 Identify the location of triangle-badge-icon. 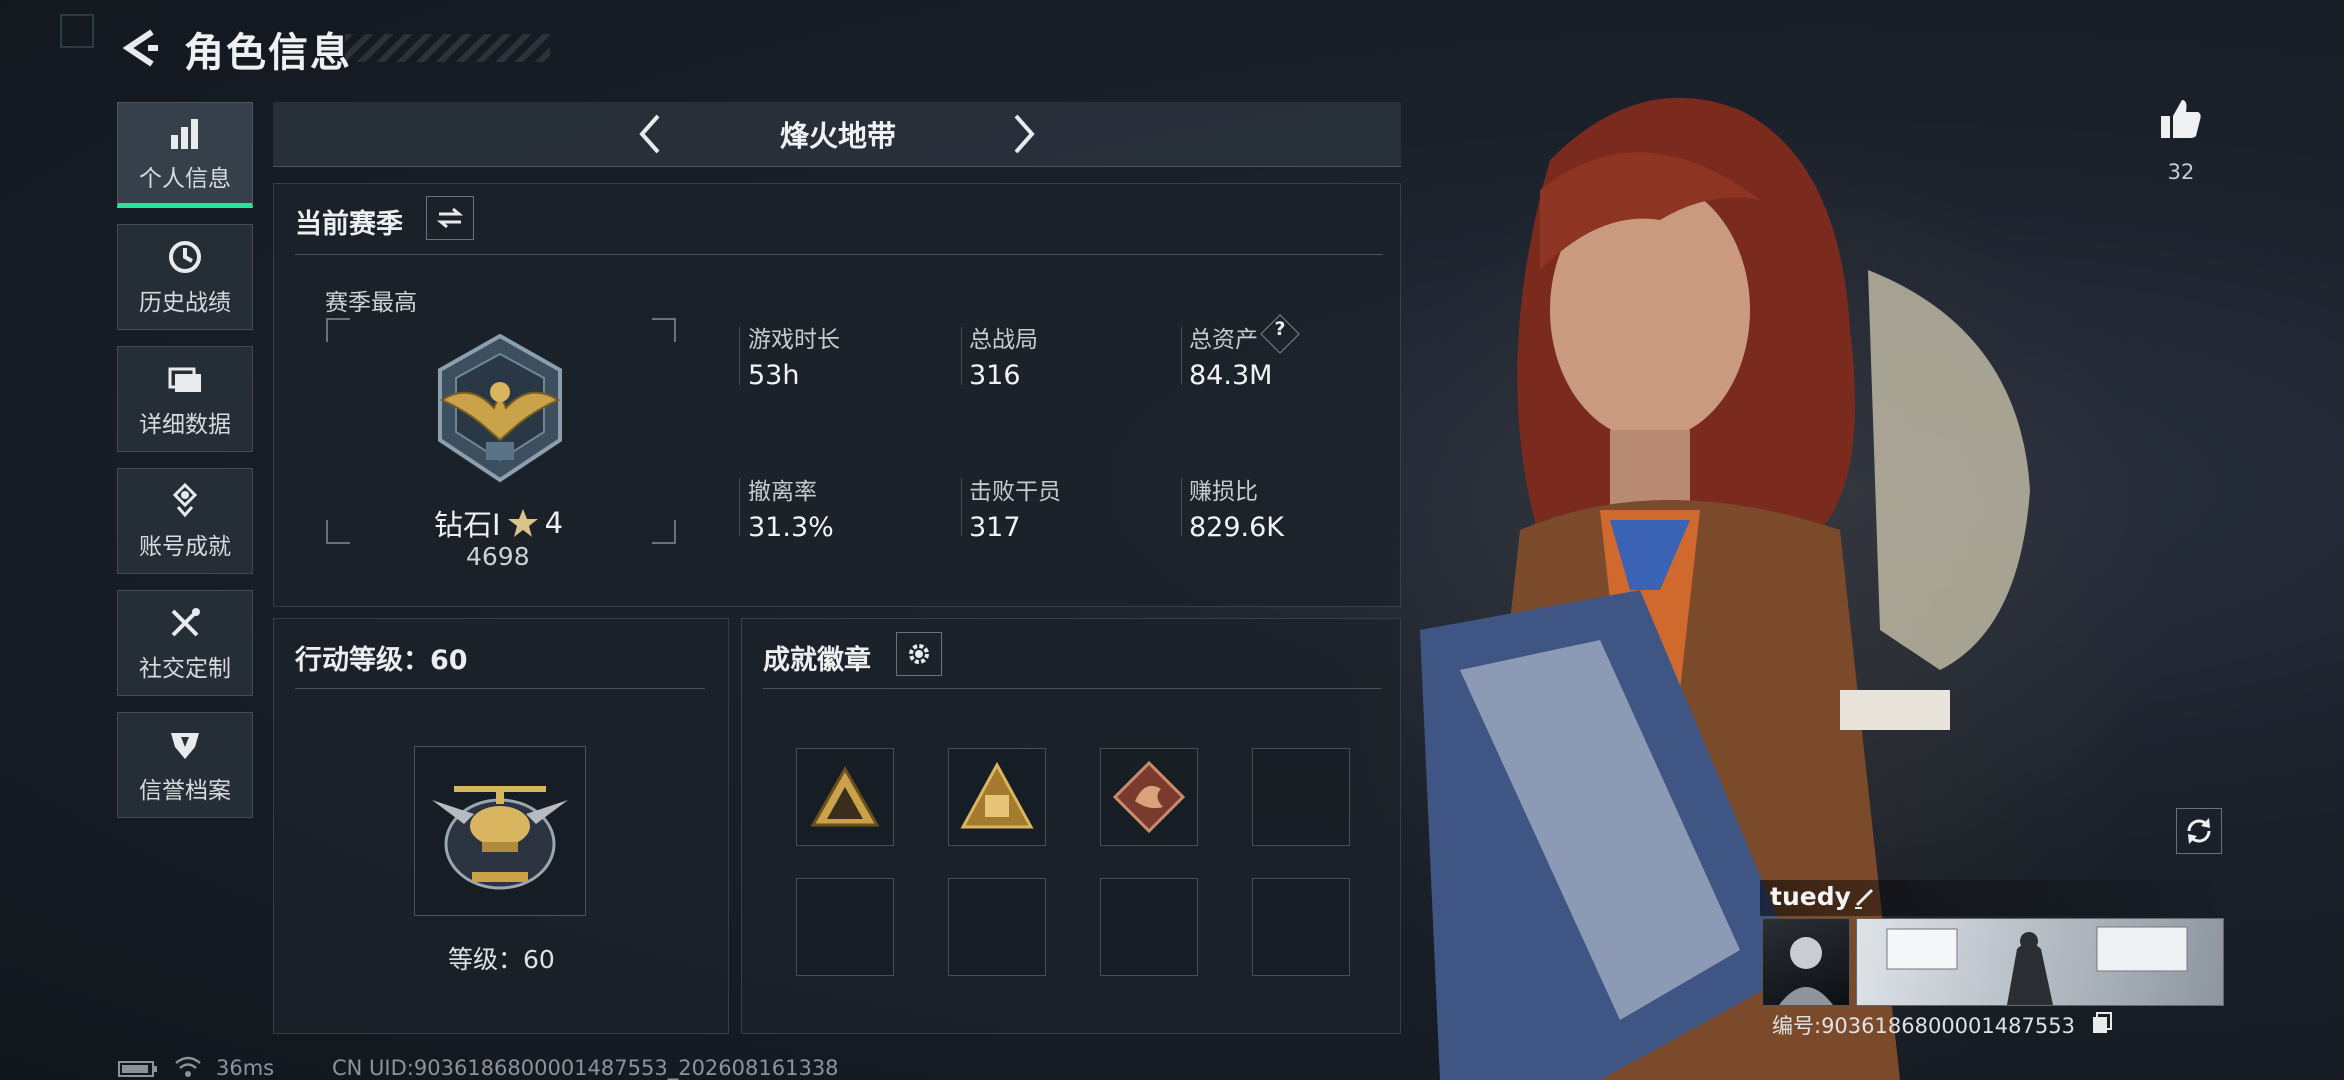
(845, 796).